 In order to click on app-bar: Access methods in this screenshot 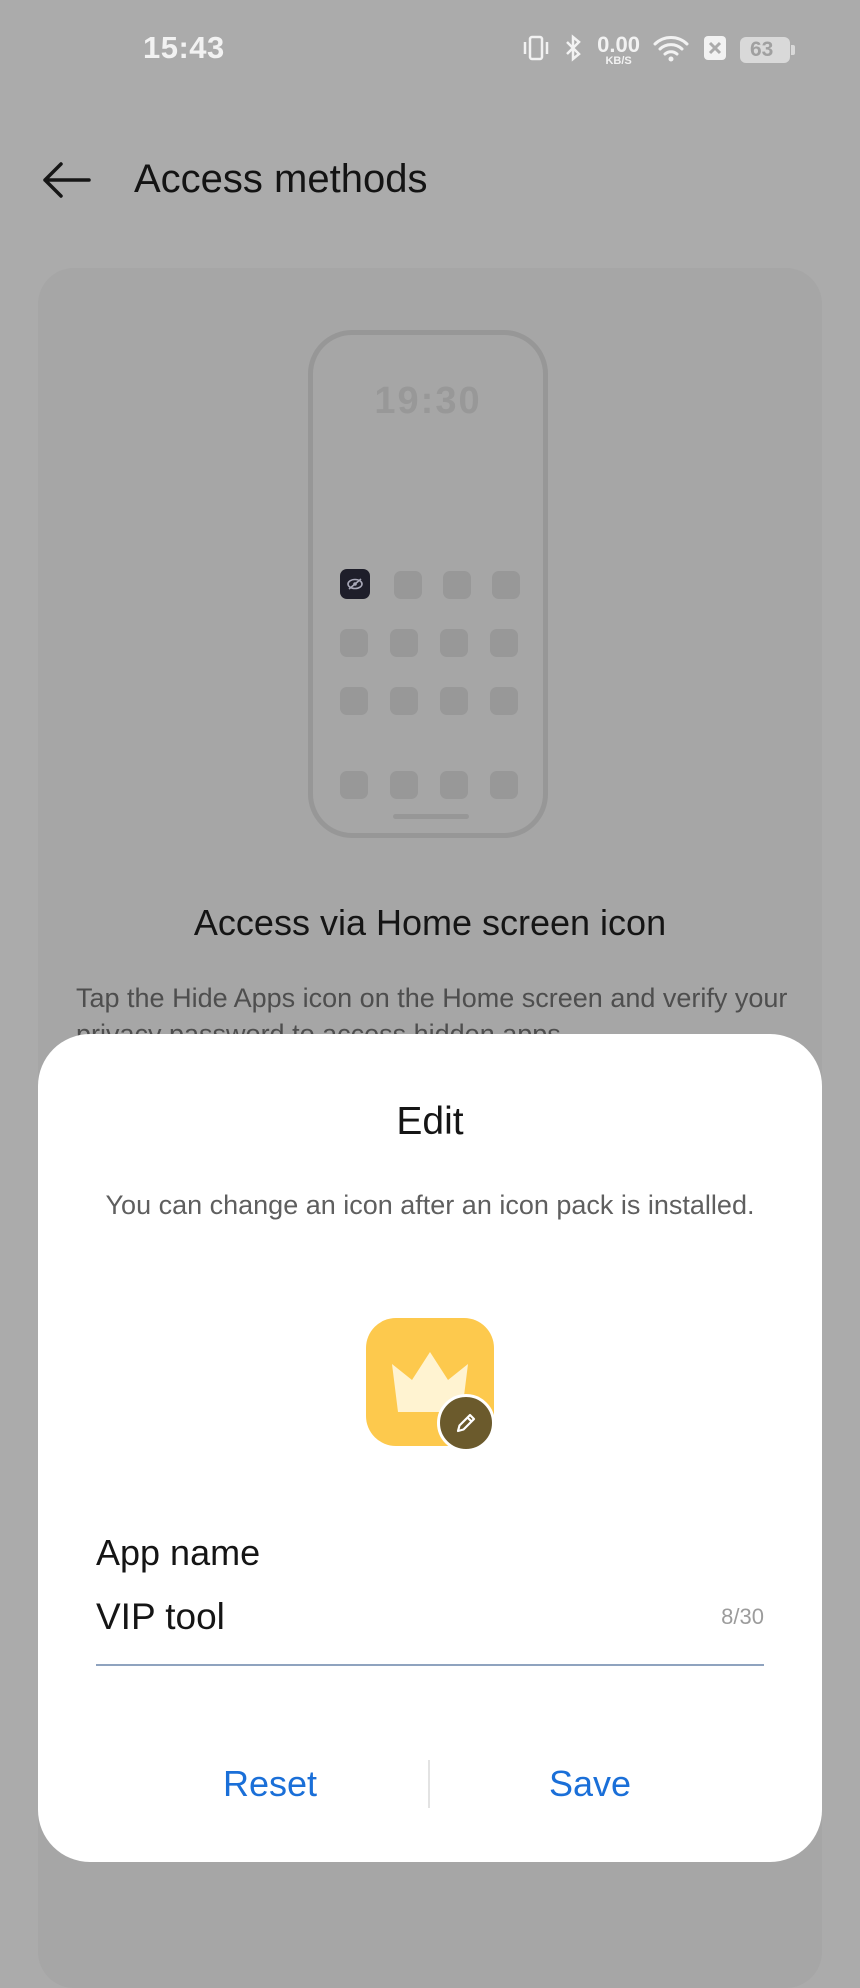, I will do `click(430, 180)`.